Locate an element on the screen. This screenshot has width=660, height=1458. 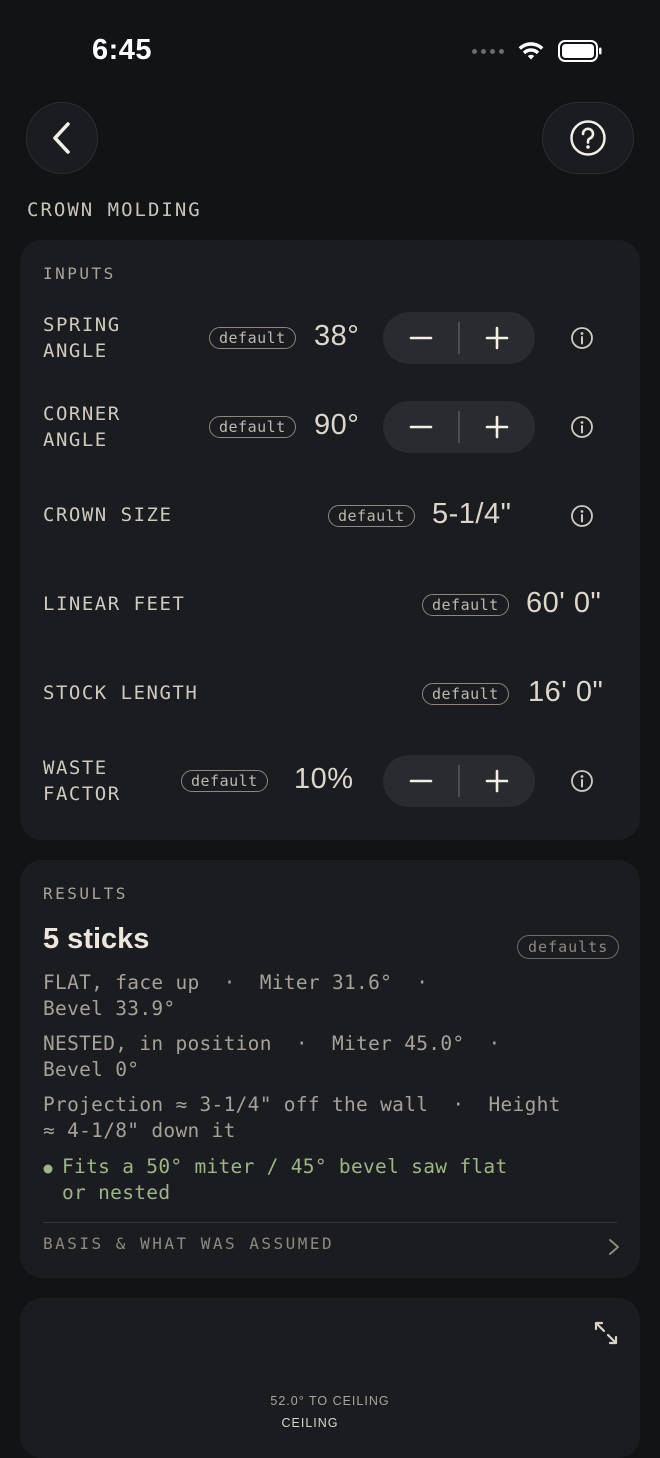
input-row-waste-factor: WASTE FACTOR default 10% is located at coordinates (330, 783).